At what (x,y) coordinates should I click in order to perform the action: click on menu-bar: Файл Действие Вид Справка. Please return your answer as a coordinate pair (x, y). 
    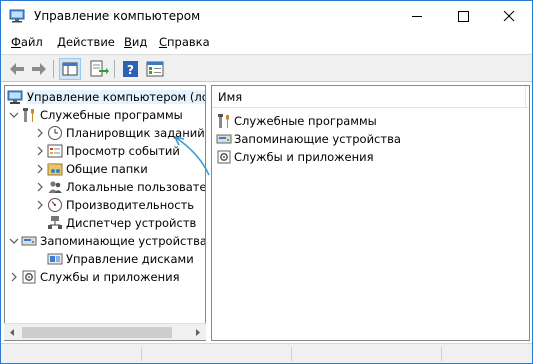
    Looking at the image, I should click on (266, 42).